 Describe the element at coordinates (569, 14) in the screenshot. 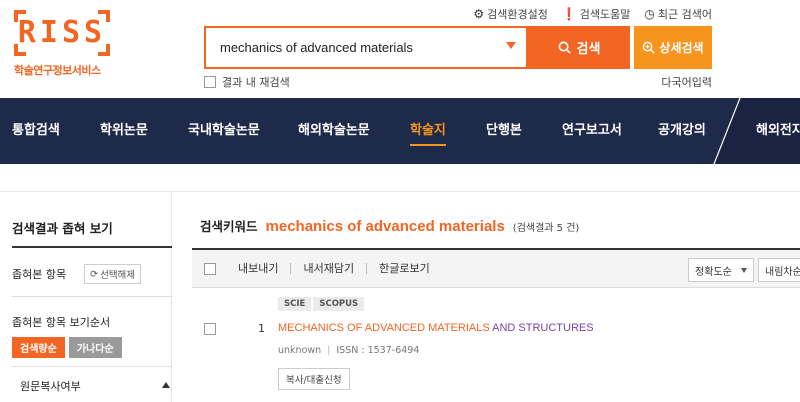

I see `help-icon: ❗` at that location.